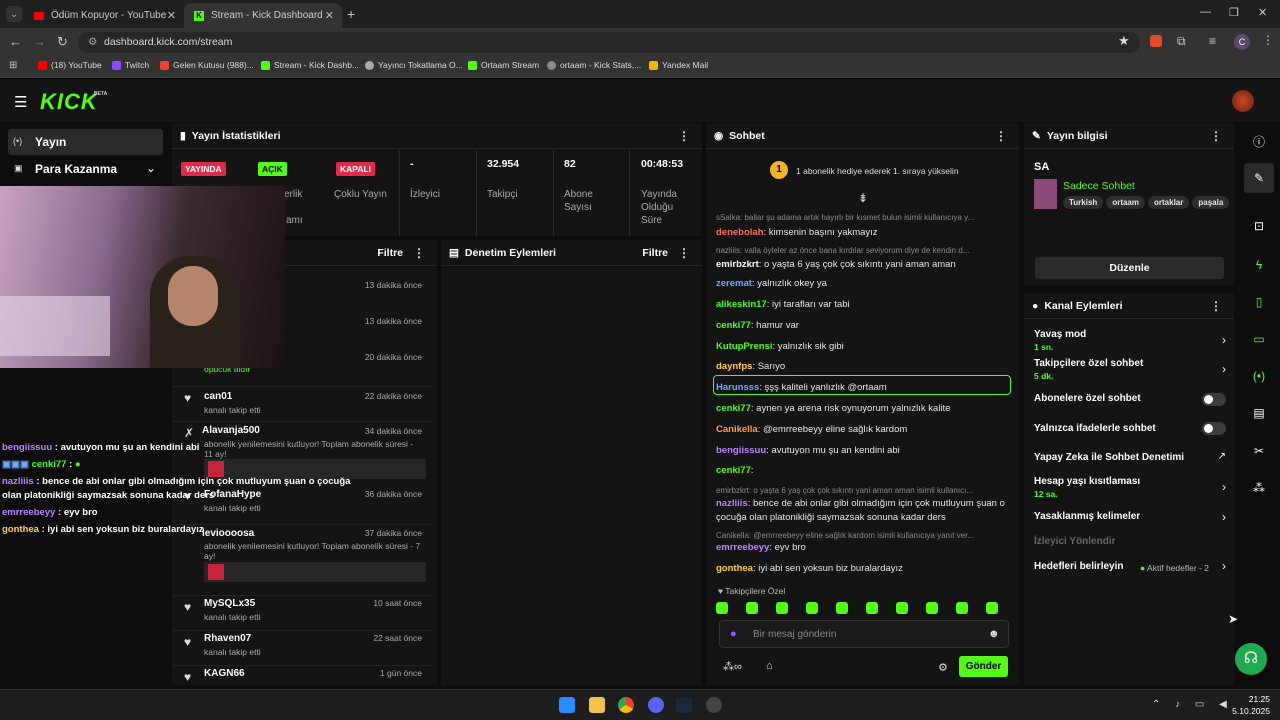 This screenshot has width=1280, height=720. Describe the element at coordinates (104, 15) in the screenshot. I see `tab-youtube: Ödüm Kopuyor - YouTube ✕` at that location.